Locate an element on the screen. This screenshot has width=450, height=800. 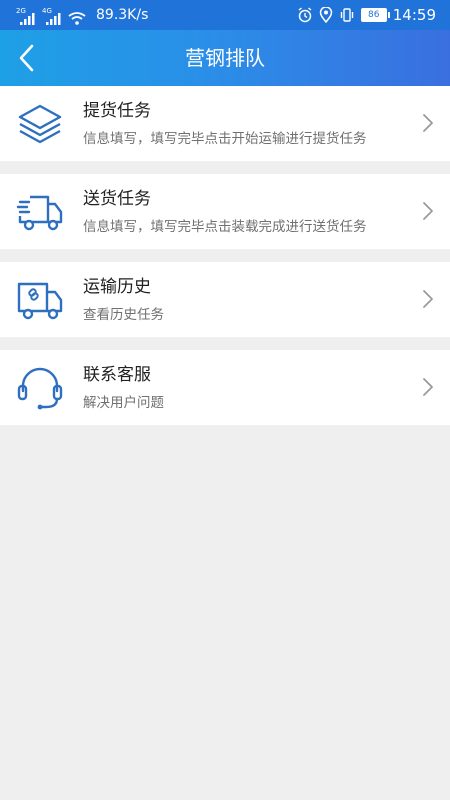
sim2-signal: 4G is located at coordinates (52, 16).